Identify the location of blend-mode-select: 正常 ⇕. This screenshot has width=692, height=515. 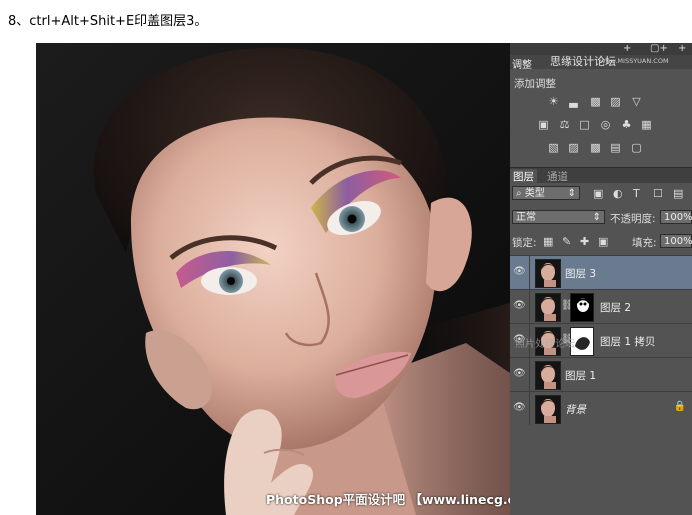
(558, 217).